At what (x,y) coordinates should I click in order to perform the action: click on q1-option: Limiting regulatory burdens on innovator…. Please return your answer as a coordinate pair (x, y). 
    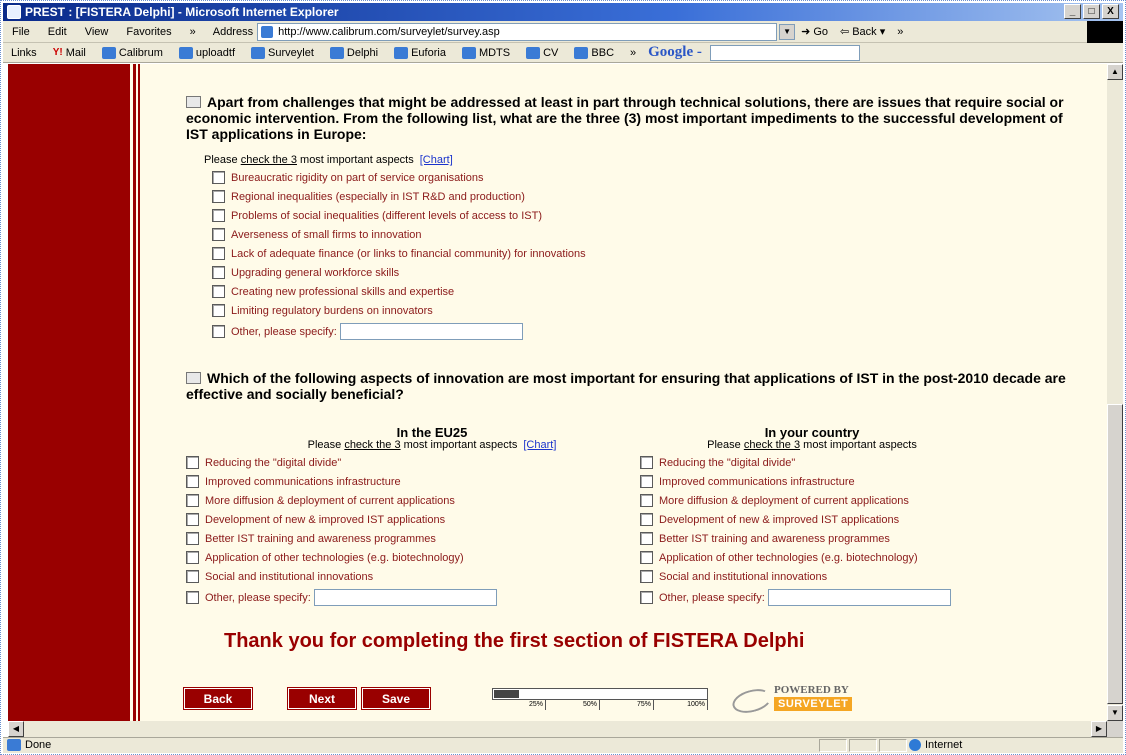
    Looking at the image, I should click on (322, 310).